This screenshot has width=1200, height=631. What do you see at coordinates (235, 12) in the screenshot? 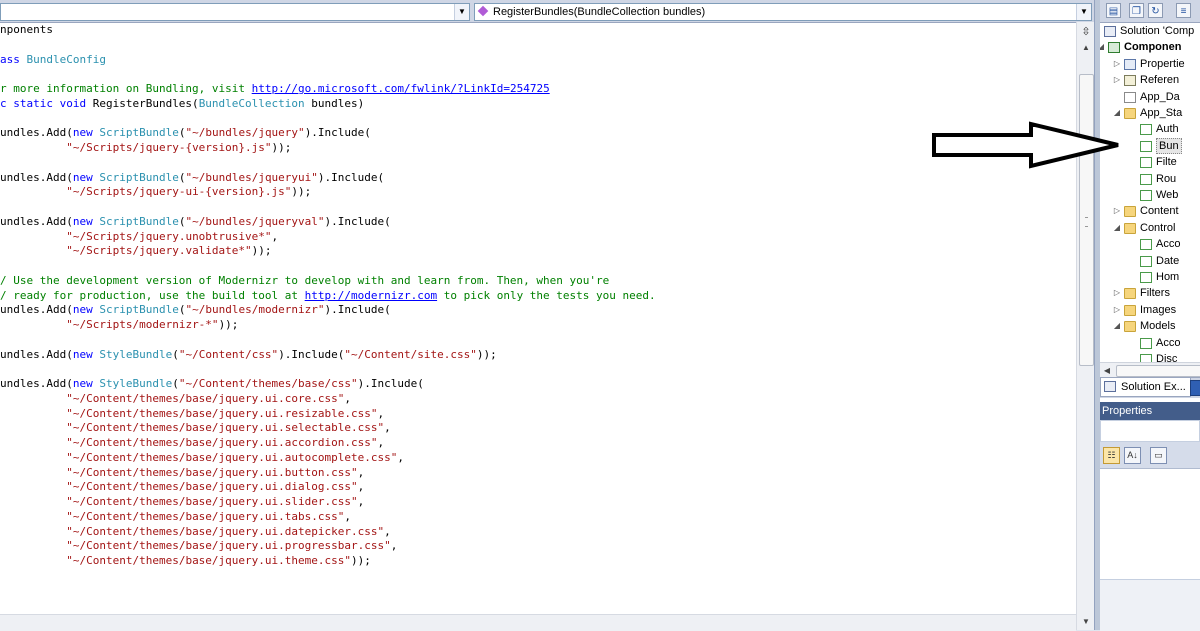
I see `type-dropdown: ▼` at bounding box center [235, 12].